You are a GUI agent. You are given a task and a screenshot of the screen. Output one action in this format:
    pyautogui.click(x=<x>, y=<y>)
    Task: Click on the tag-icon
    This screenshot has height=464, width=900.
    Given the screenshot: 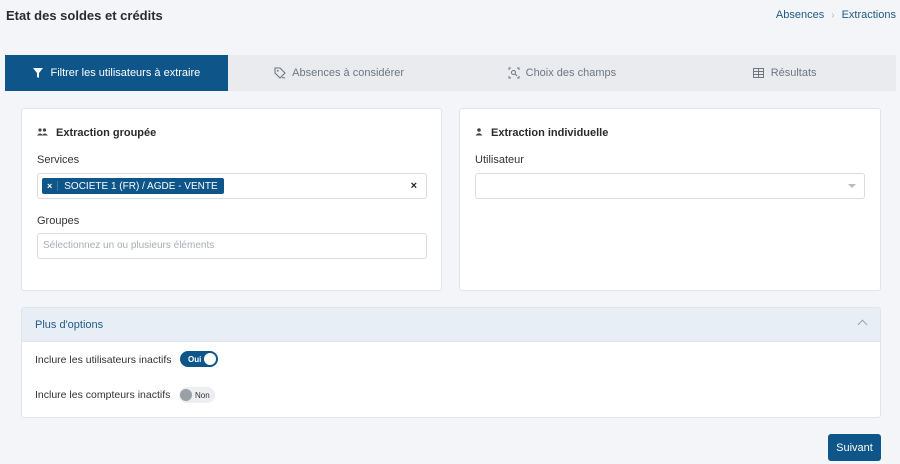 What is the action you would take?
    pyautogui.click(x=280, y=73)
    